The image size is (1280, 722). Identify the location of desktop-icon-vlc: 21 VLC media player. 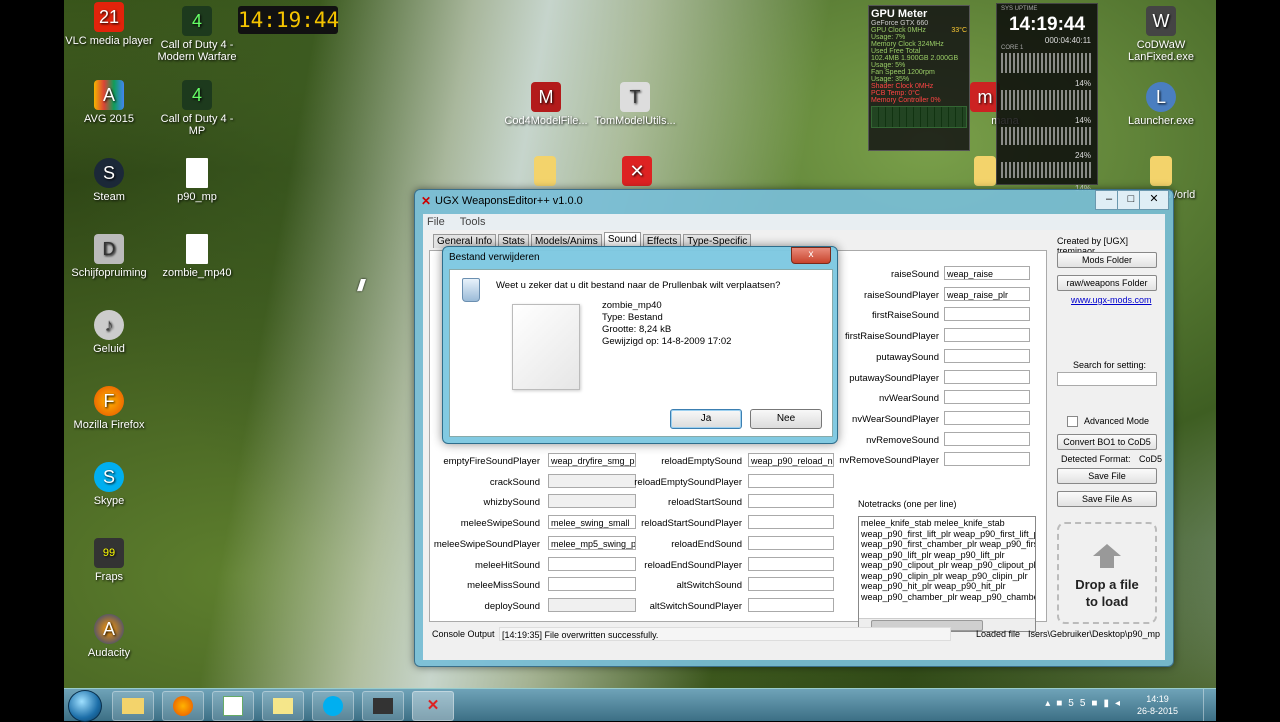
(109, 24).